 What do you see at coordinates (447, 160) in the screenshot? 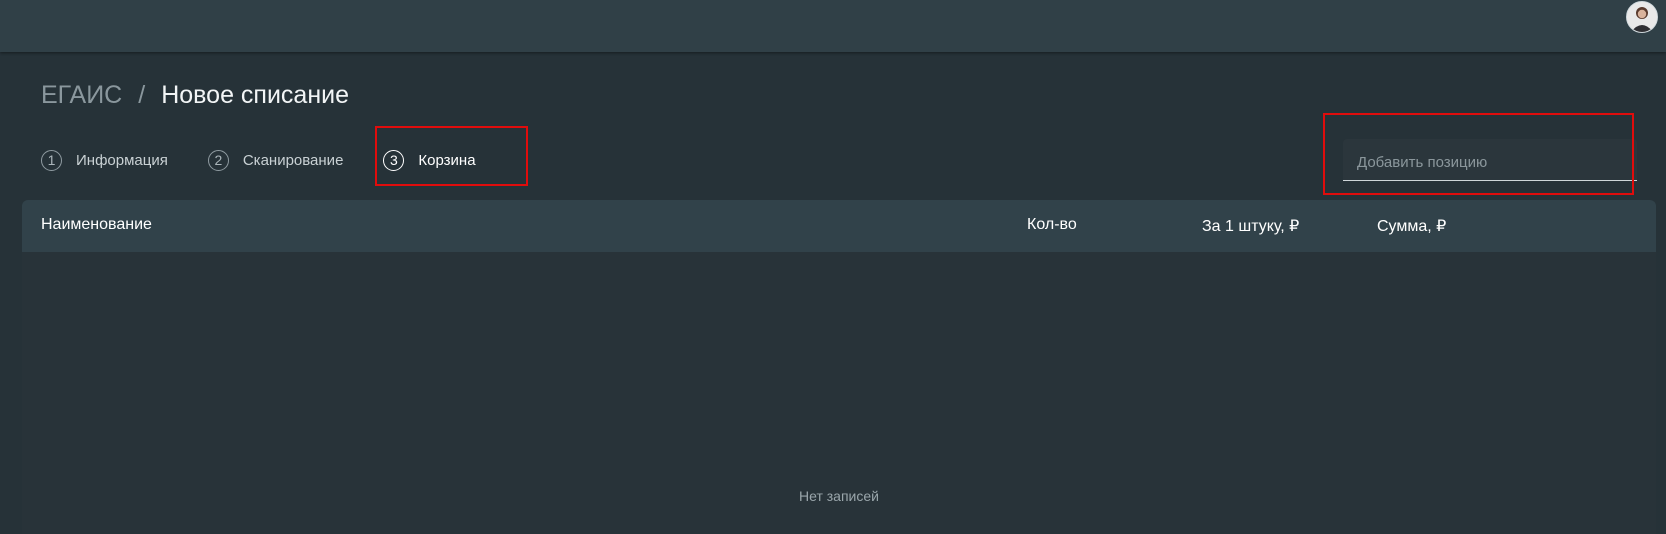
I see `step-label: Корзина` at bounding box center [447, 160].